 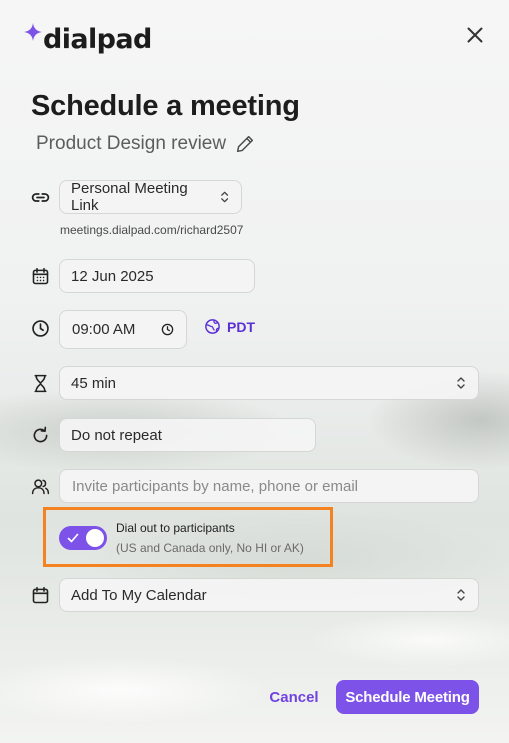 What do you see at coordinates (40, 328) in the screenshot?
I see `clock-icon` at bounding box center [40, 328].